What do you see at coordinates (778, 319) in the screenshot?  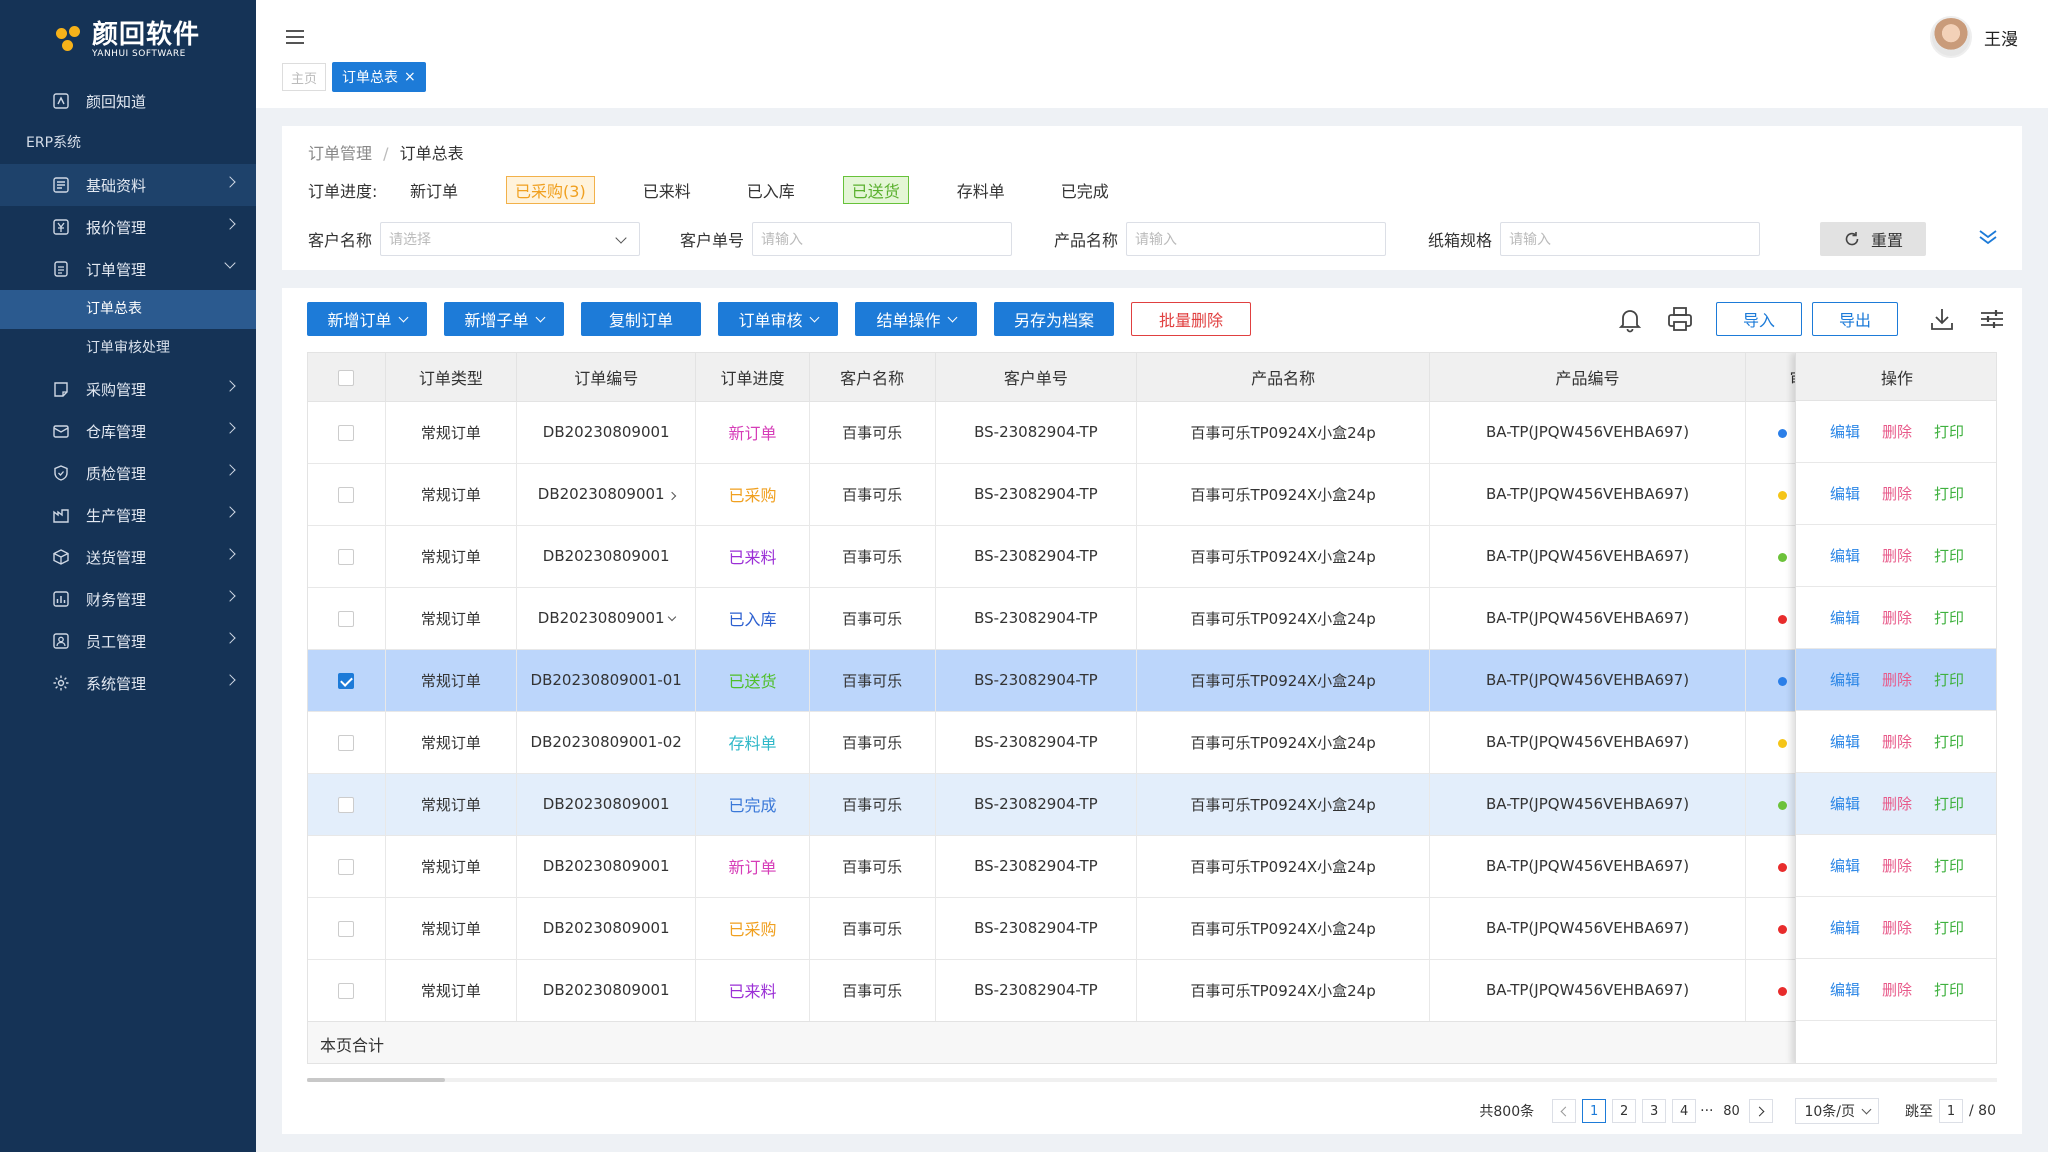 I see `order-review-button: 订单审核` at bounding box center [778, 319].